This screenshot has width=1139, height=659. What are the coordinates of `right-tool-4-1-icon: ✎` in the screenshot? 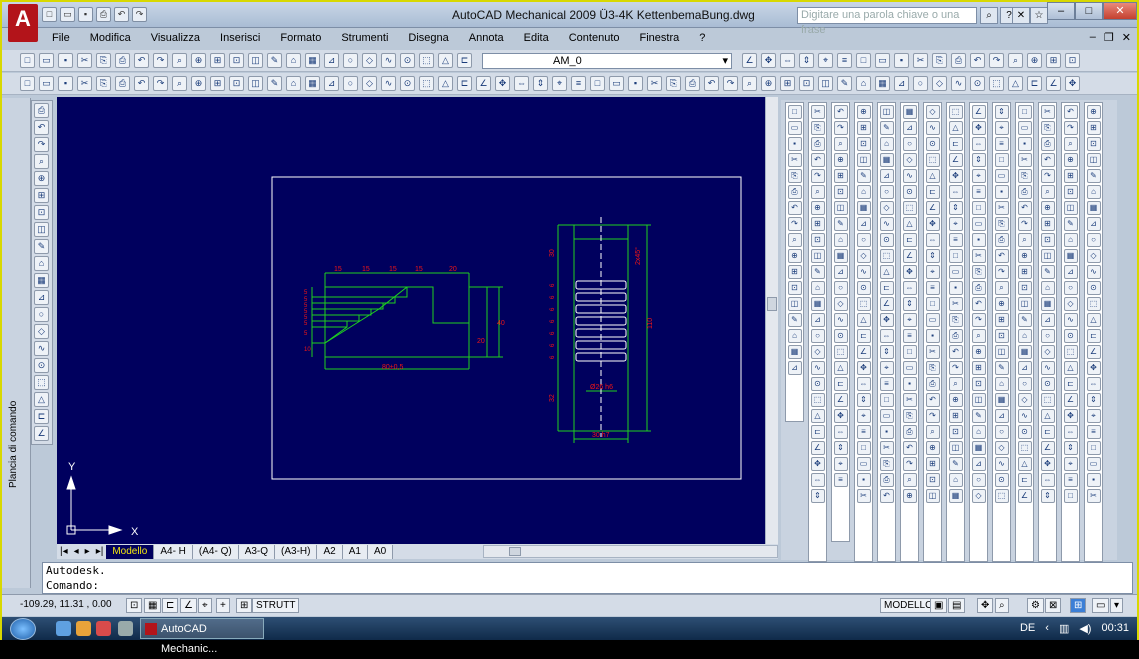 It's located at (886, 128).